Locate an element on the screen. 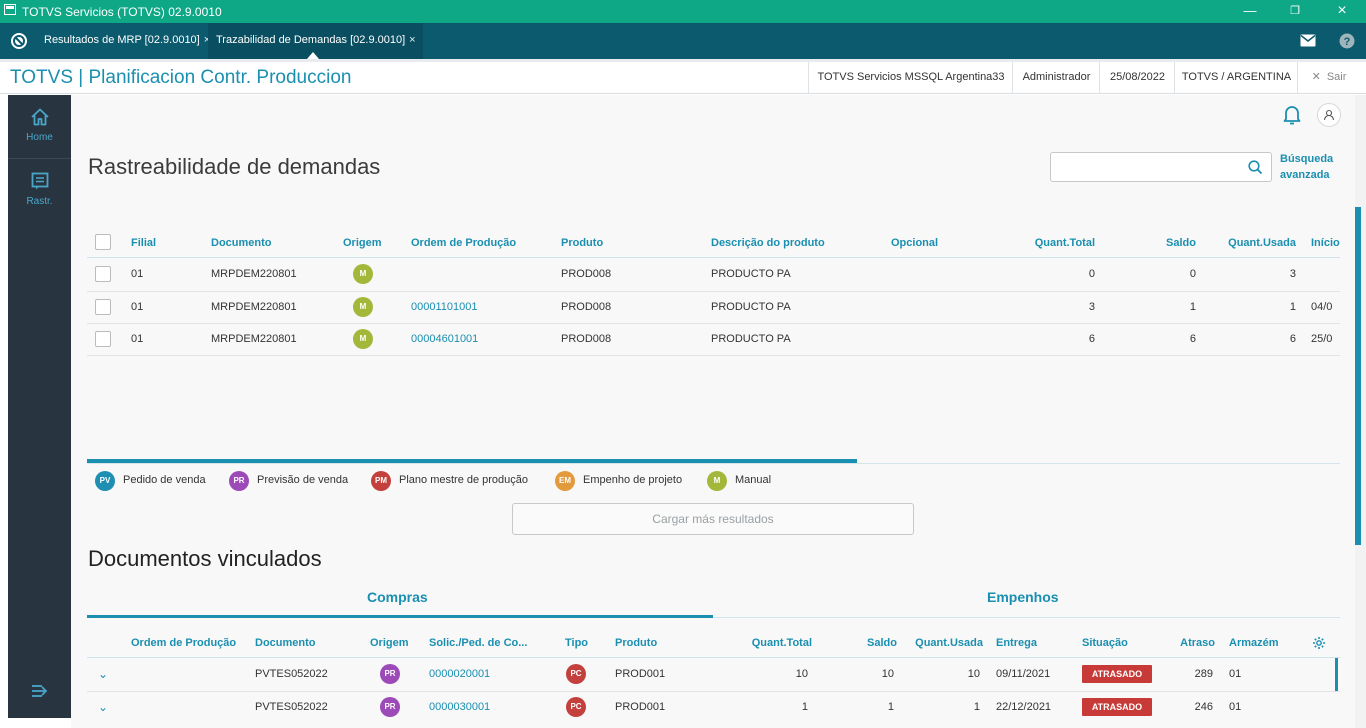  horizontal-scroll-thumb is located at coordinates (472, 461).